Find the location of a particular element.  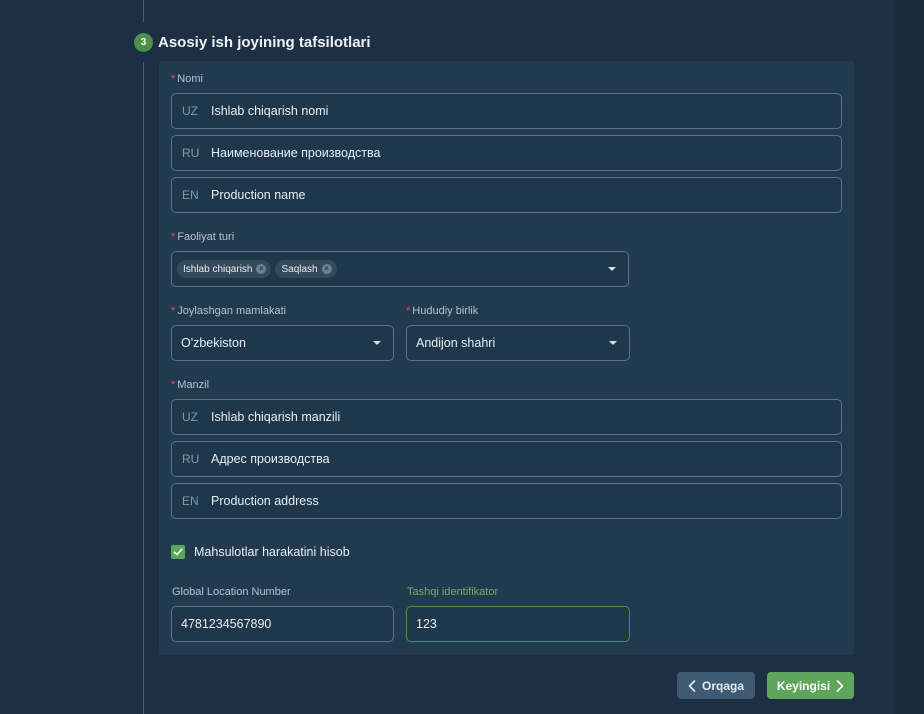

name-uz-value: Ishlab chiqarish nomi is located at coordinates (270, 111).